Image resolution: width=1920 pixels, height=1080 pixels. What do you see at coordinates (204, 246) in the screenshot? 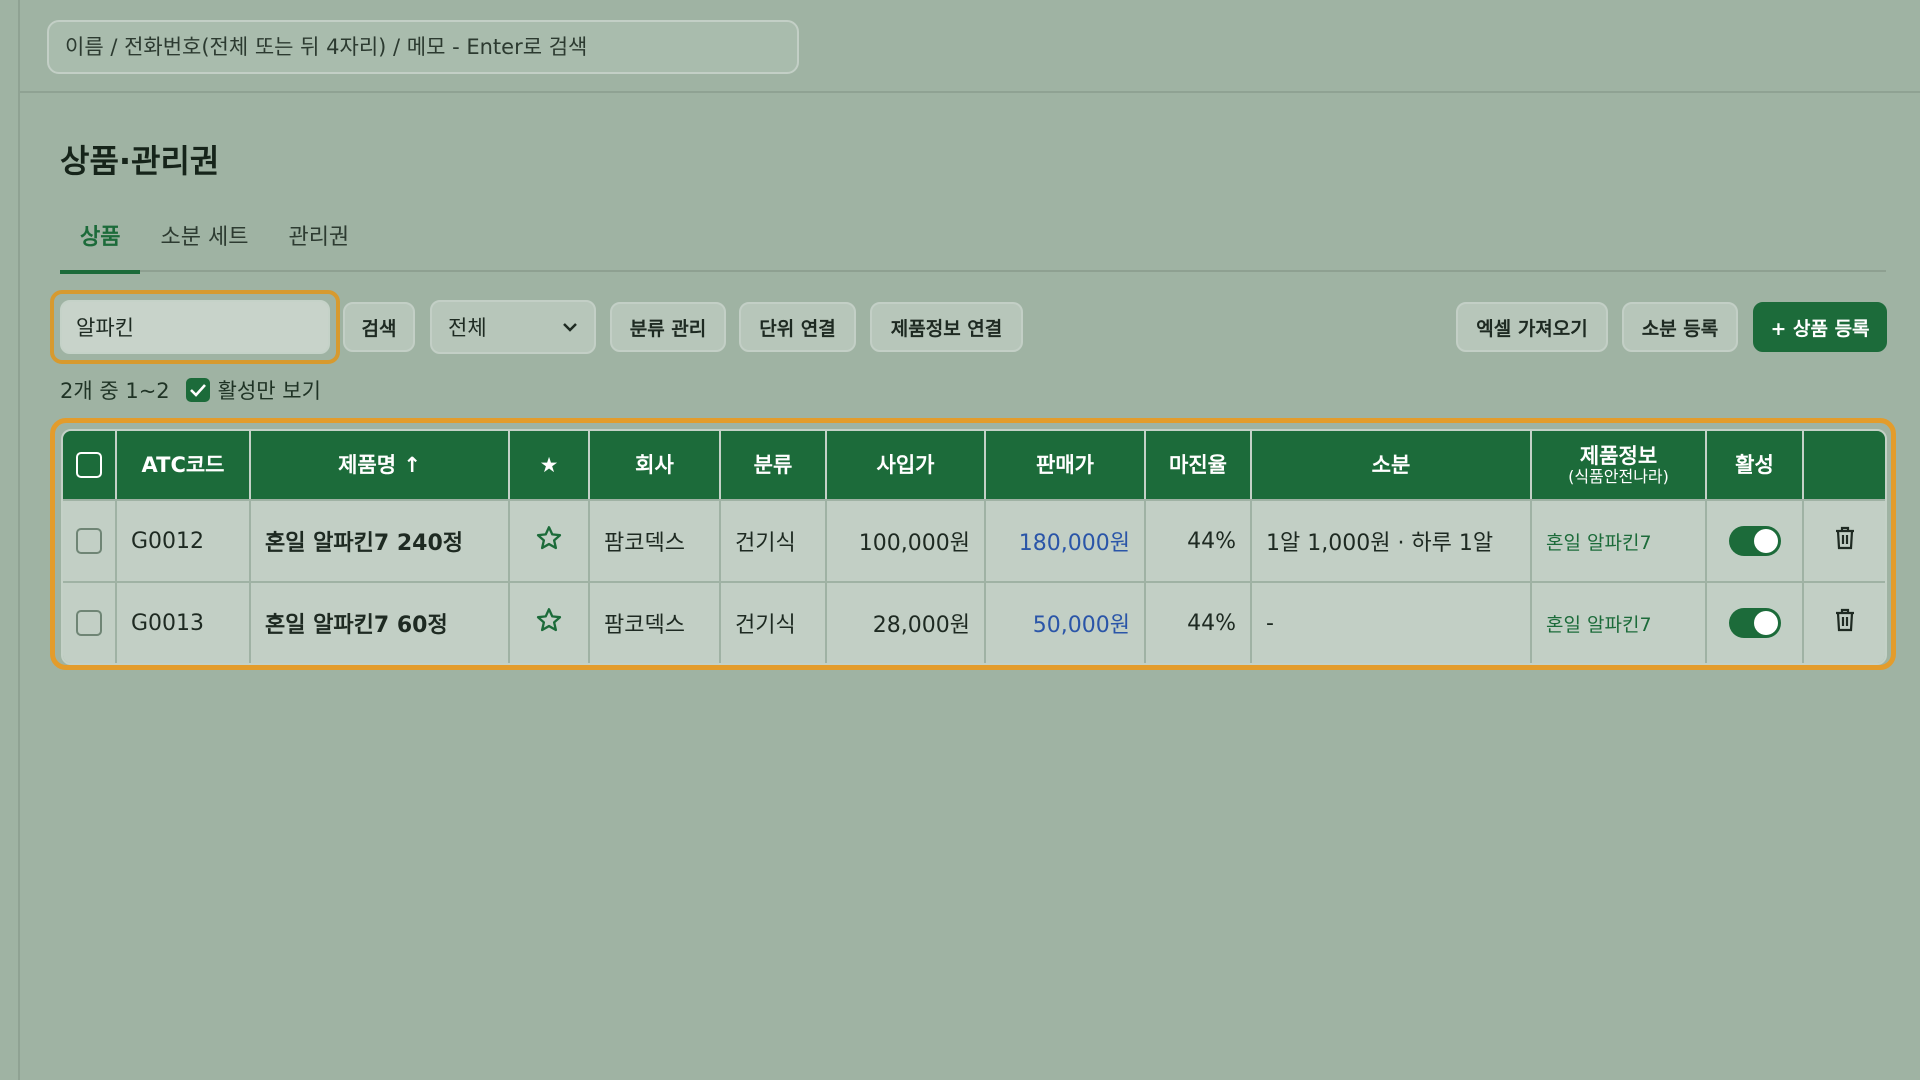
I see `tab-portion-sets: 소분 세트` at bounding box center [204, 246].